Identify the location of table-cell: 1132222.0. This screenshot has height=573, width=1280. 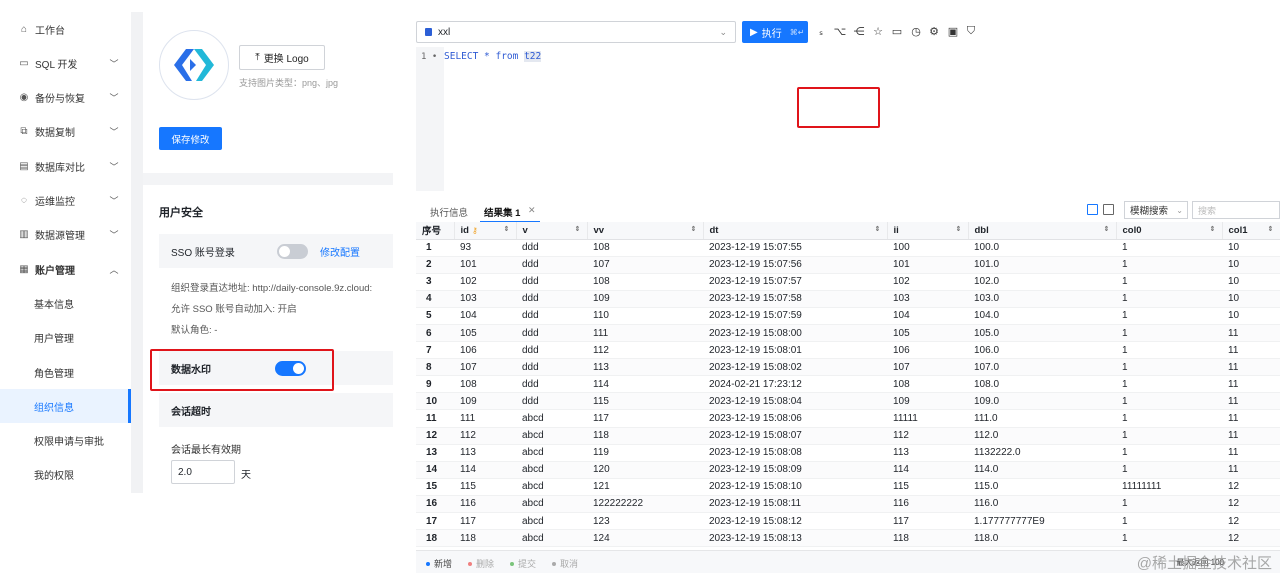
(1042, 453).